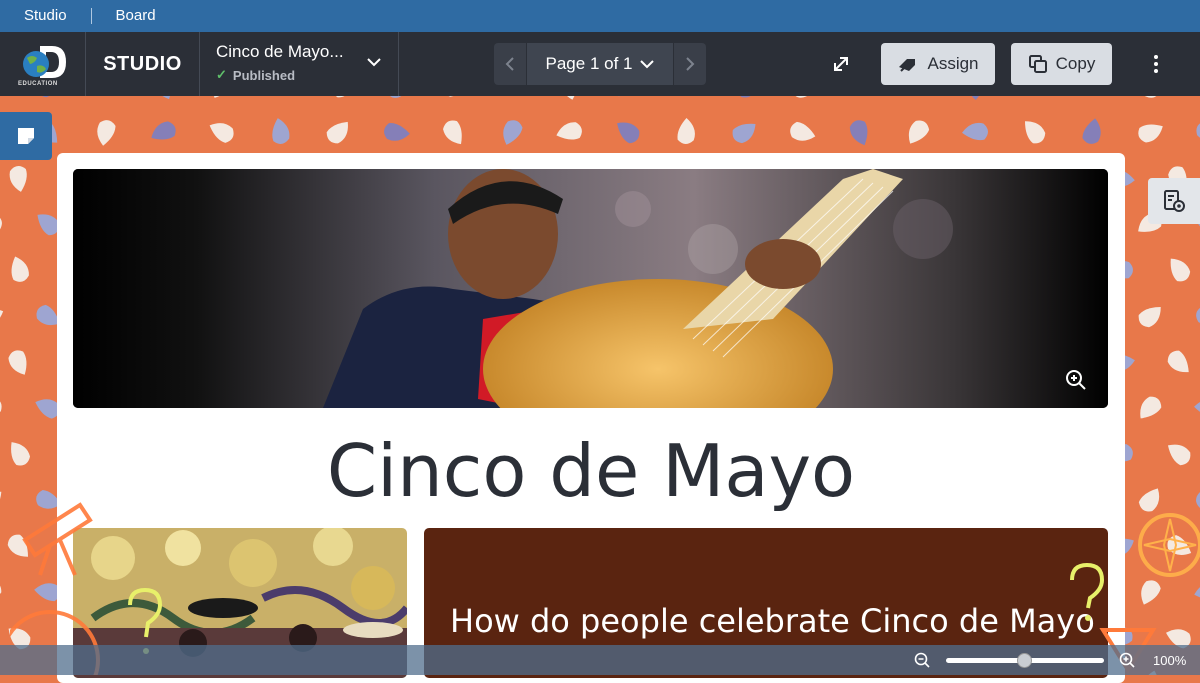 The height and width of the screenshot is (683, 1200). What do you see at coordinates (143, 64) in the screenshot?
I see `app-name: STUDIO` at bounding box center [143, 64].